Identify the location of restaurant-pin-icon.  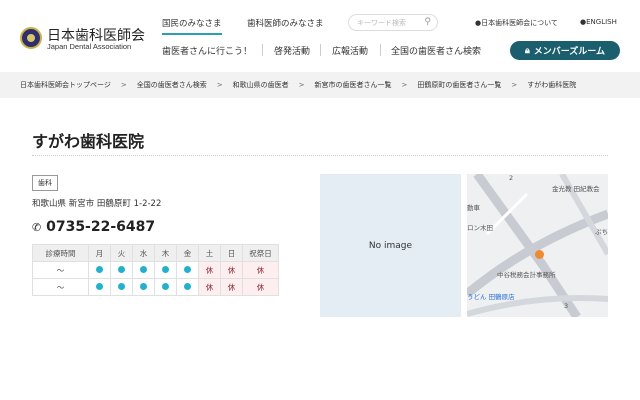
(539, 254).